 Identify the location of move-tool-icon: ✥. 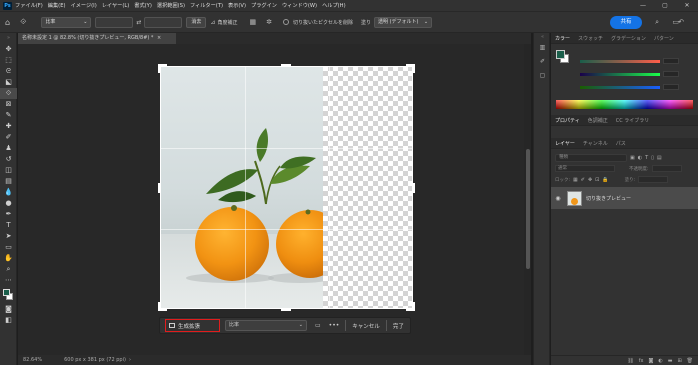
(8, 49).